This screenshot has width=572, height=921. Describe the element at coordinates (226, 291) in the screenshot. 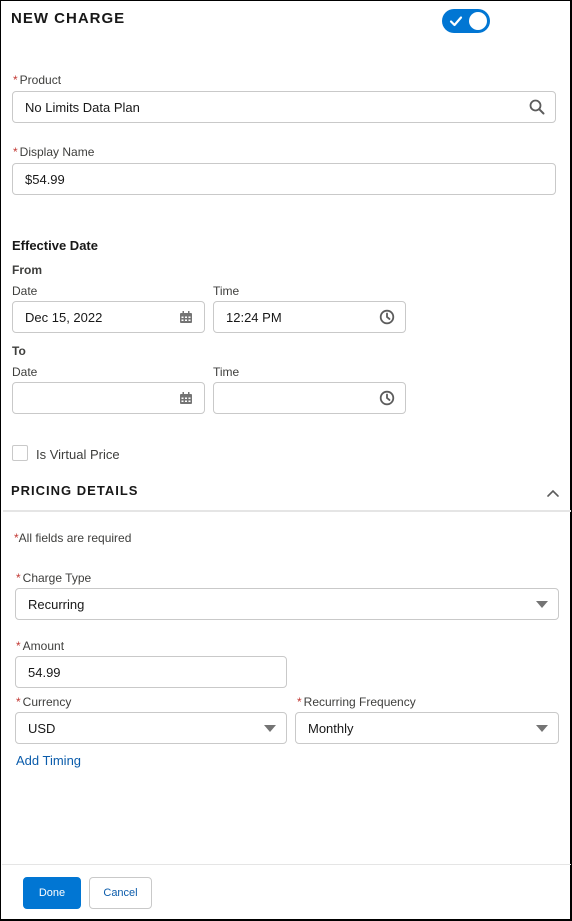

I see `from-time-label: Time` at that location.